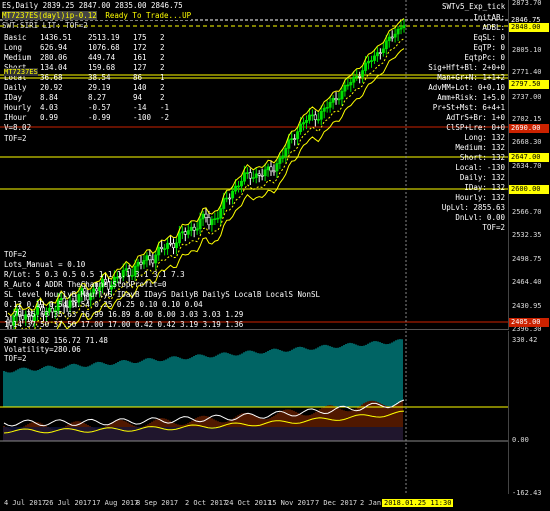 The width and height of the screenshot is (550, 511). I want to click on subwindow-volatility: Volatility=280.06, so click(42, 349).